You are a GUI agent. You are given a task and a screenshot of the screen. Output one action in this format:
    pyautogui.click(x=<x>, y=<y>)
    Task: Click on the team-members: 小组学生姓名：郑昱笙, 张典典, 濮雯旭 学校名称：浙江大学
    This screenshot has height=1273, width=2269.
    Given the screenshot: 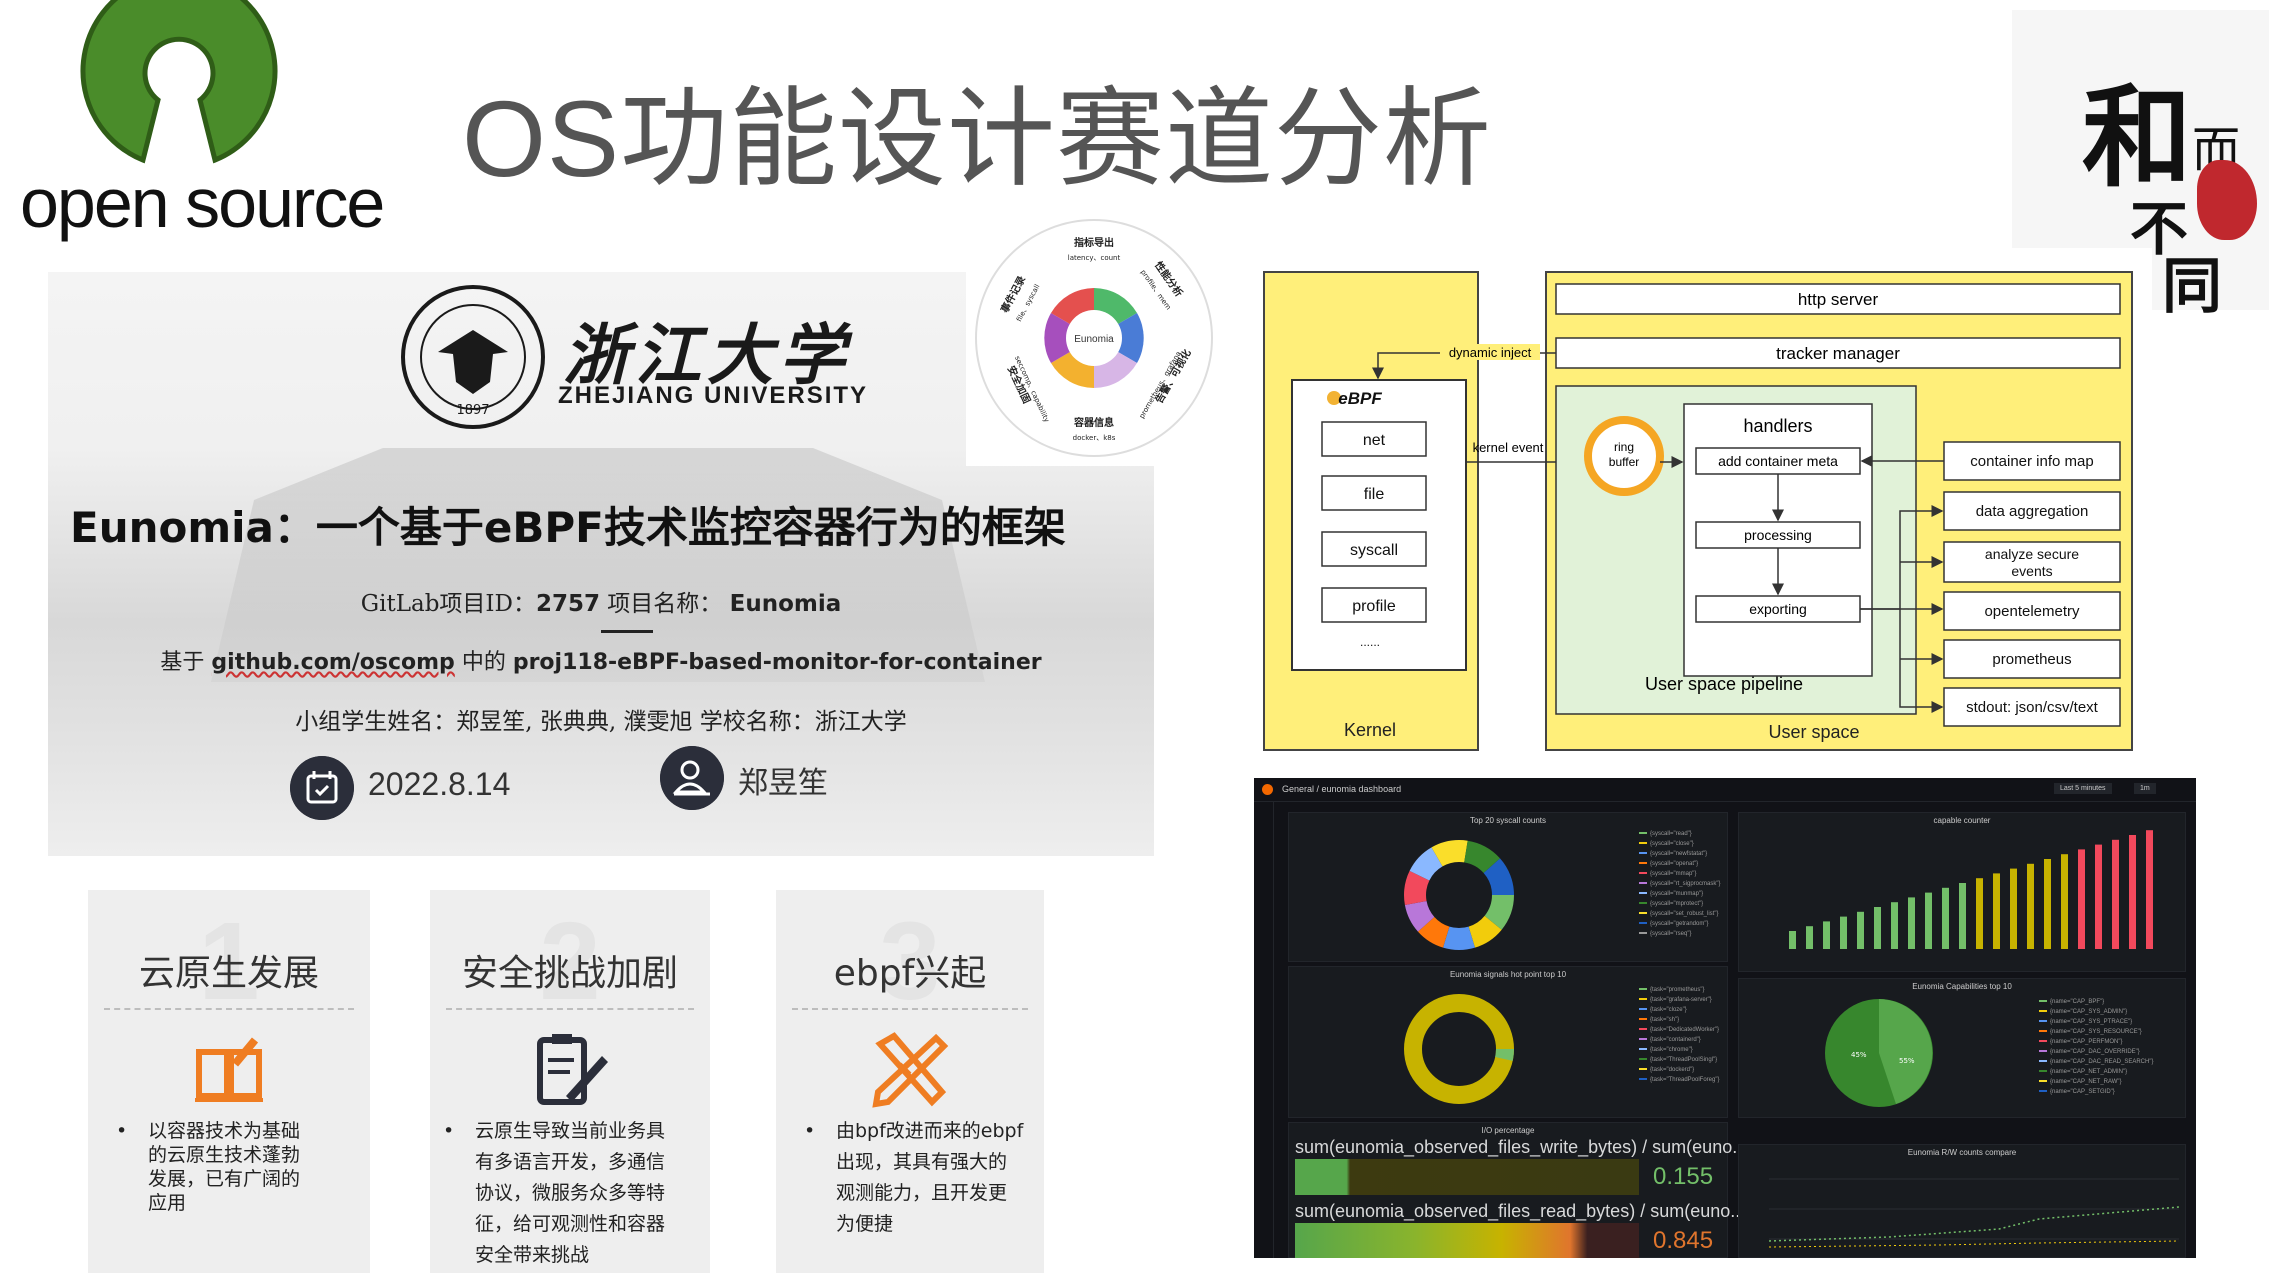 What is the action you would take?
    pyautogui.click(x=601, y=722)
    